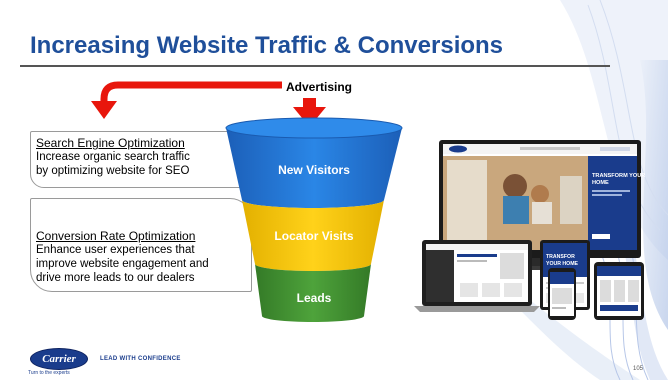 The width and height of the screenshot is (668, 380). What do you see at coordinates (562, 294) in the screenshot?
I see `phone-device` at bounding box center [562, 294].